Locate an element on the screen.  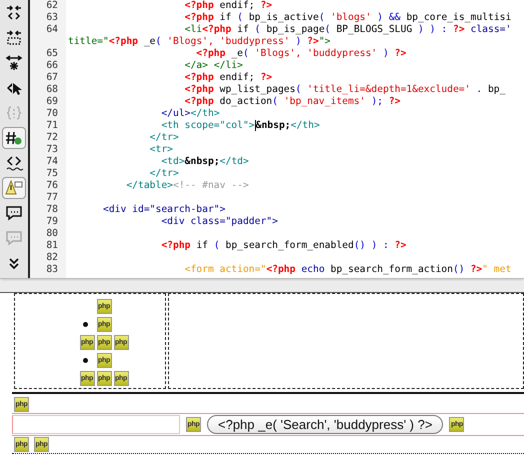
line-number: 66 is located at coordinates (52, 66).